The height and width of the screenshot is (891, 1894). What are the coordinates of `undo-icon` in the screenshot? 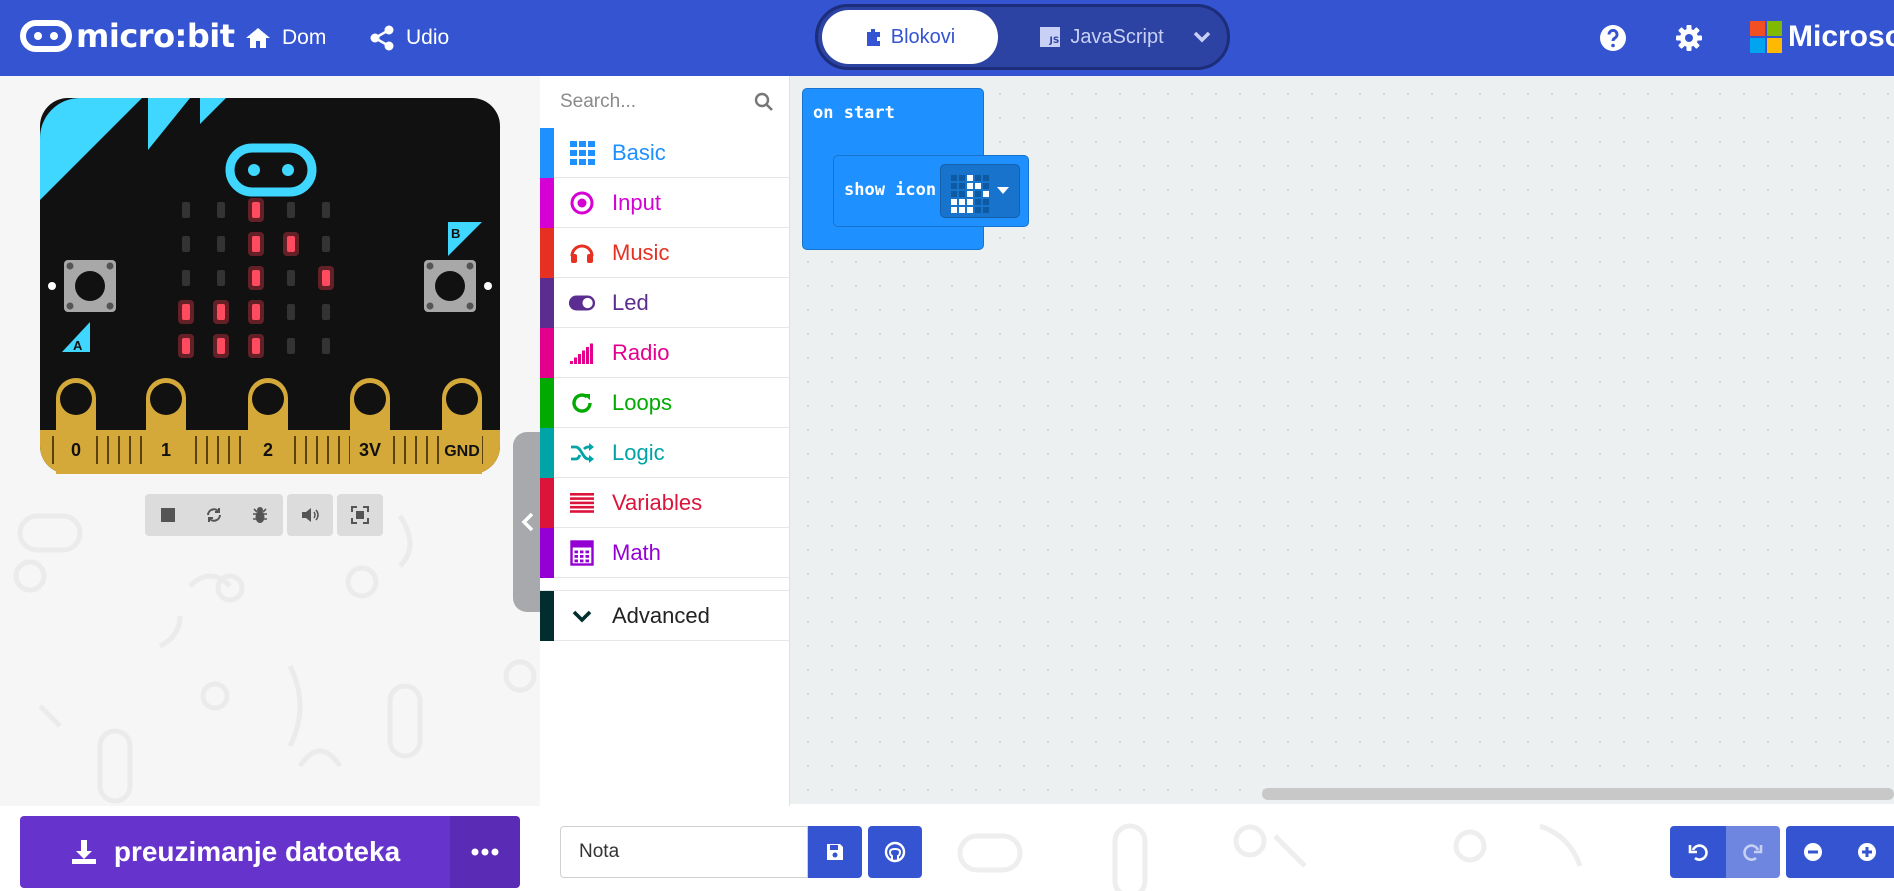 It's located at (1698, 852).